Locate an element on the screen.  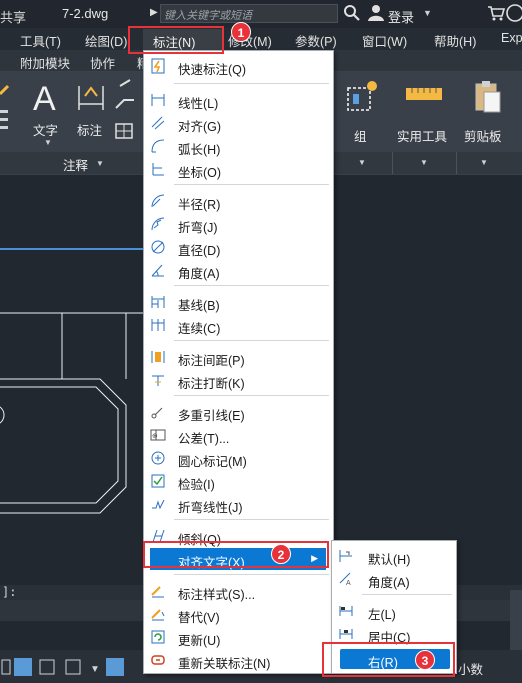
utilities-label: 实用工具 is located at coordinates (422, 137).